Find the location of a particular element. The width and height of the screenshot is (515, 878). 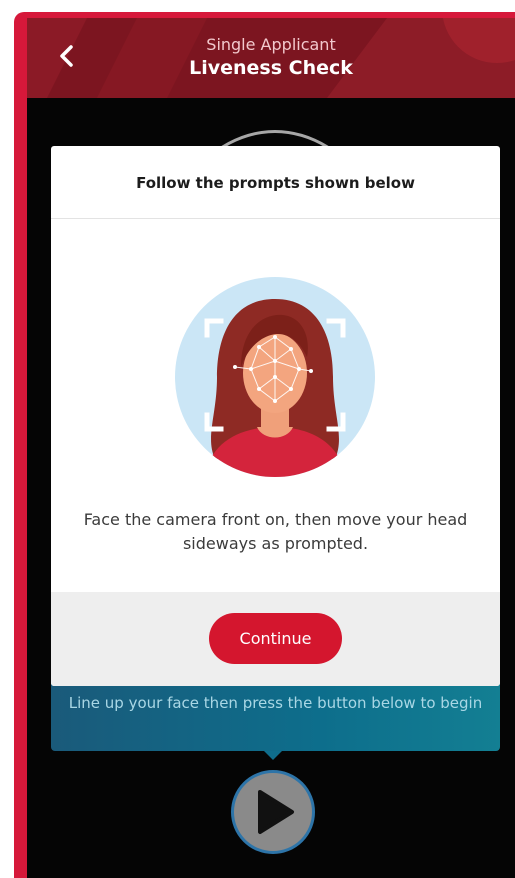

app-header: Single Applicant Liveness Check is located at coordinates (271, 58).